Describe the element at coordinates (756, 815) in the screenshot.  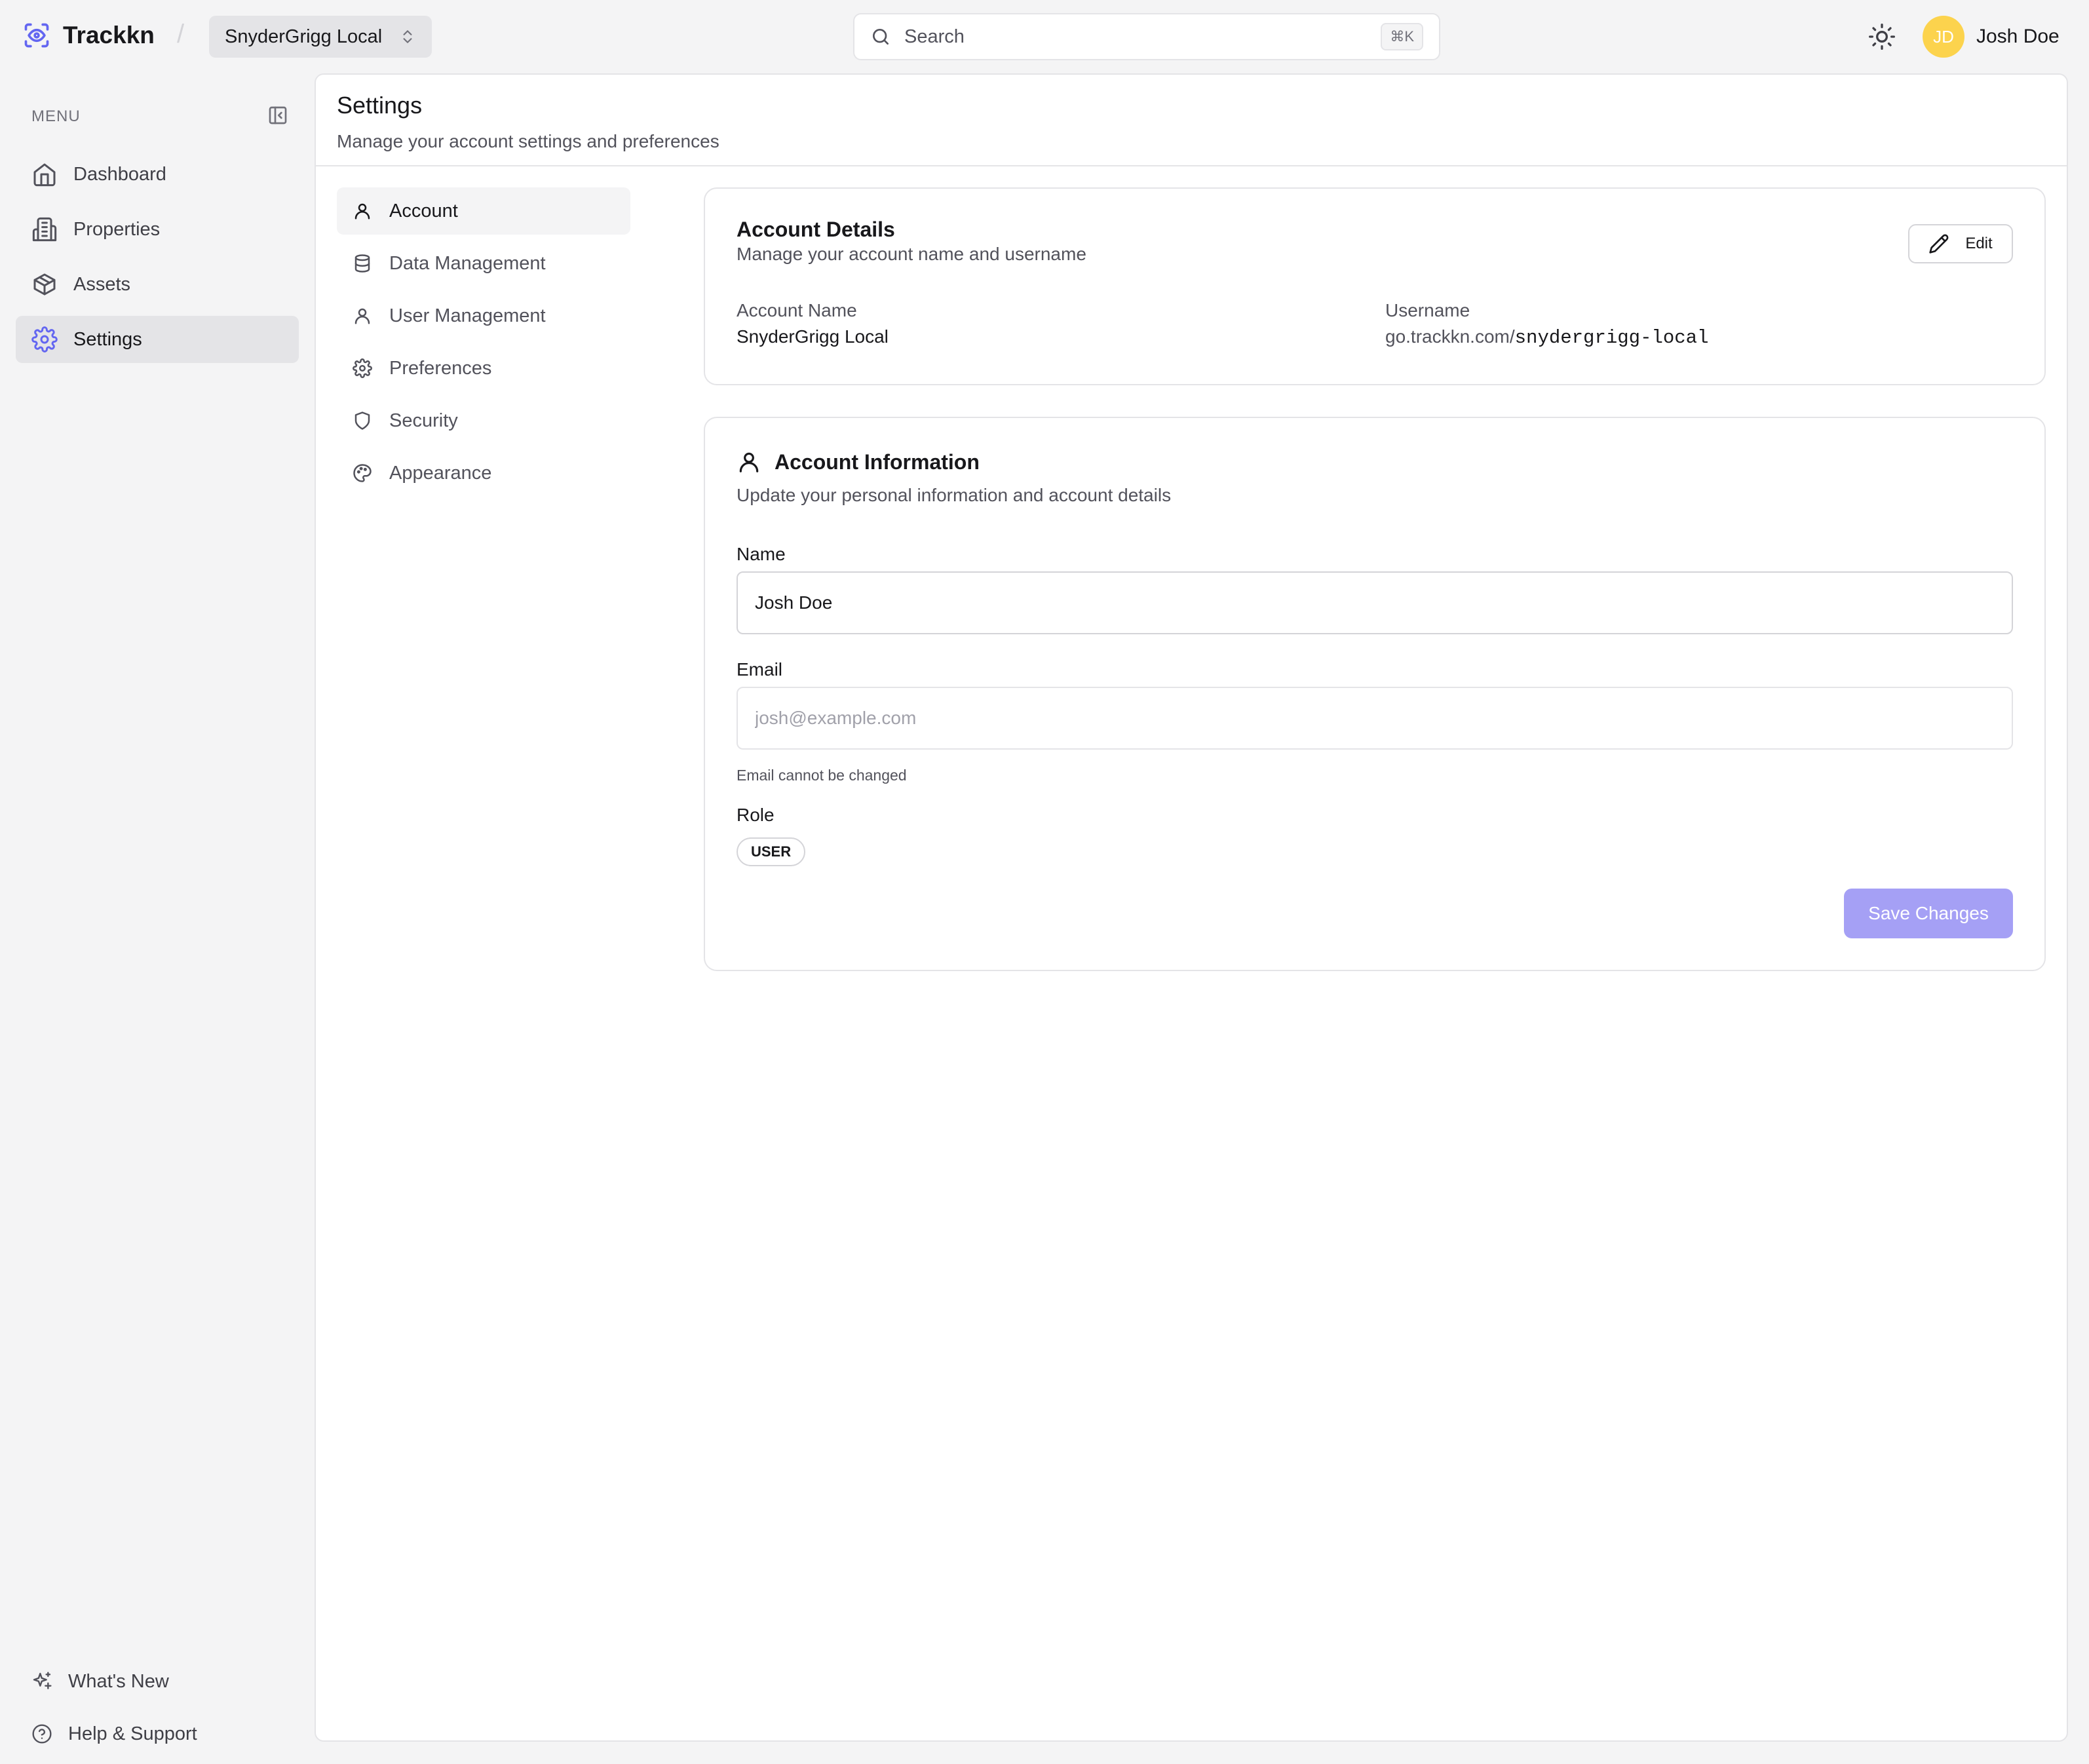
I see `role-label: Role` at that location.